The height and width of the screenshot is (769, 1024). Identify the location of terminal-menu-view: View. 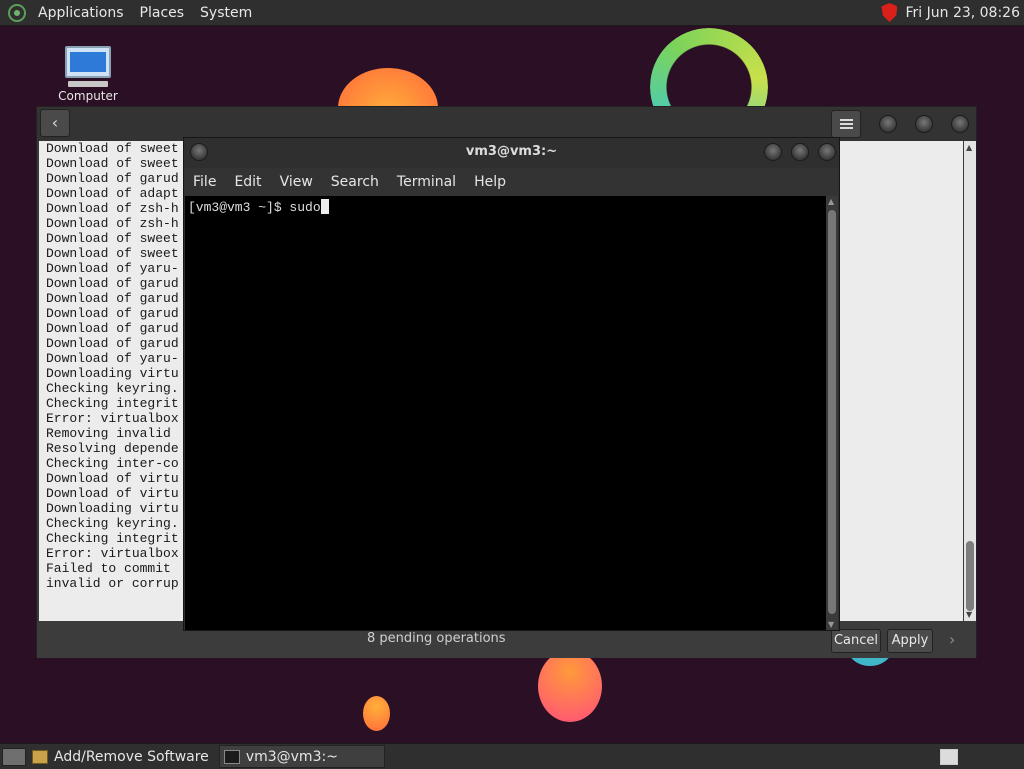
(296, 182).